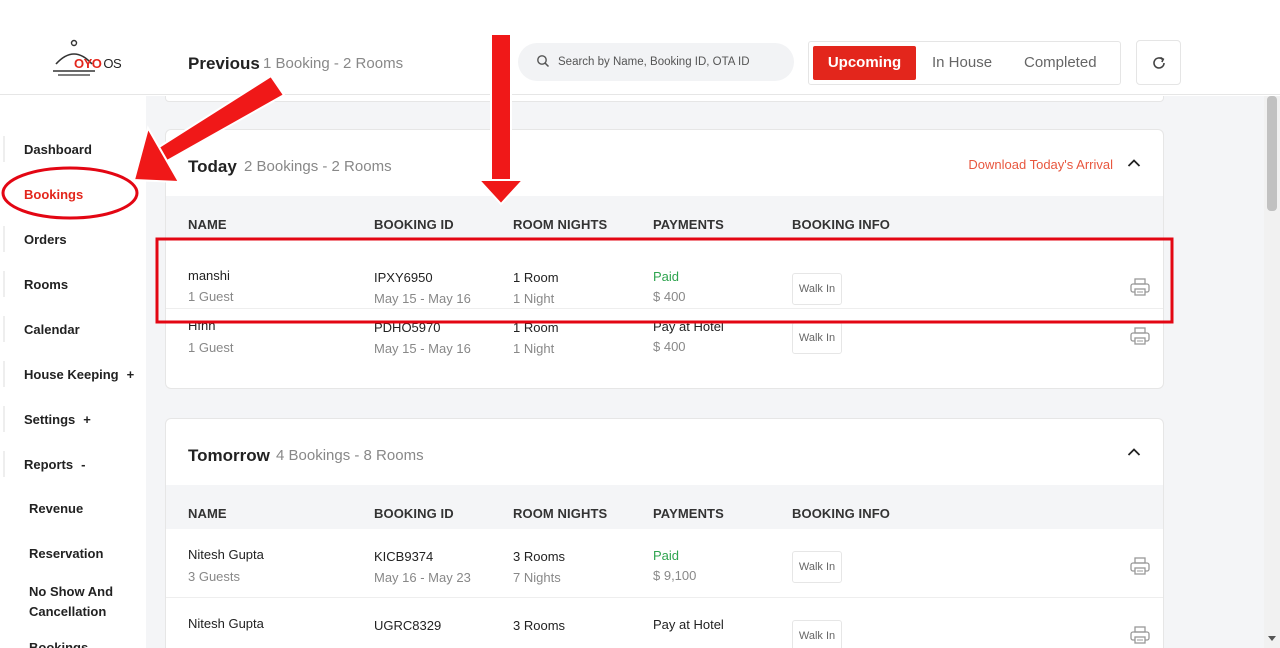  What do you see at coordinates (1158, 62) in the screenshot?
I see `refresh-button` at bounding box center [1158, 62].